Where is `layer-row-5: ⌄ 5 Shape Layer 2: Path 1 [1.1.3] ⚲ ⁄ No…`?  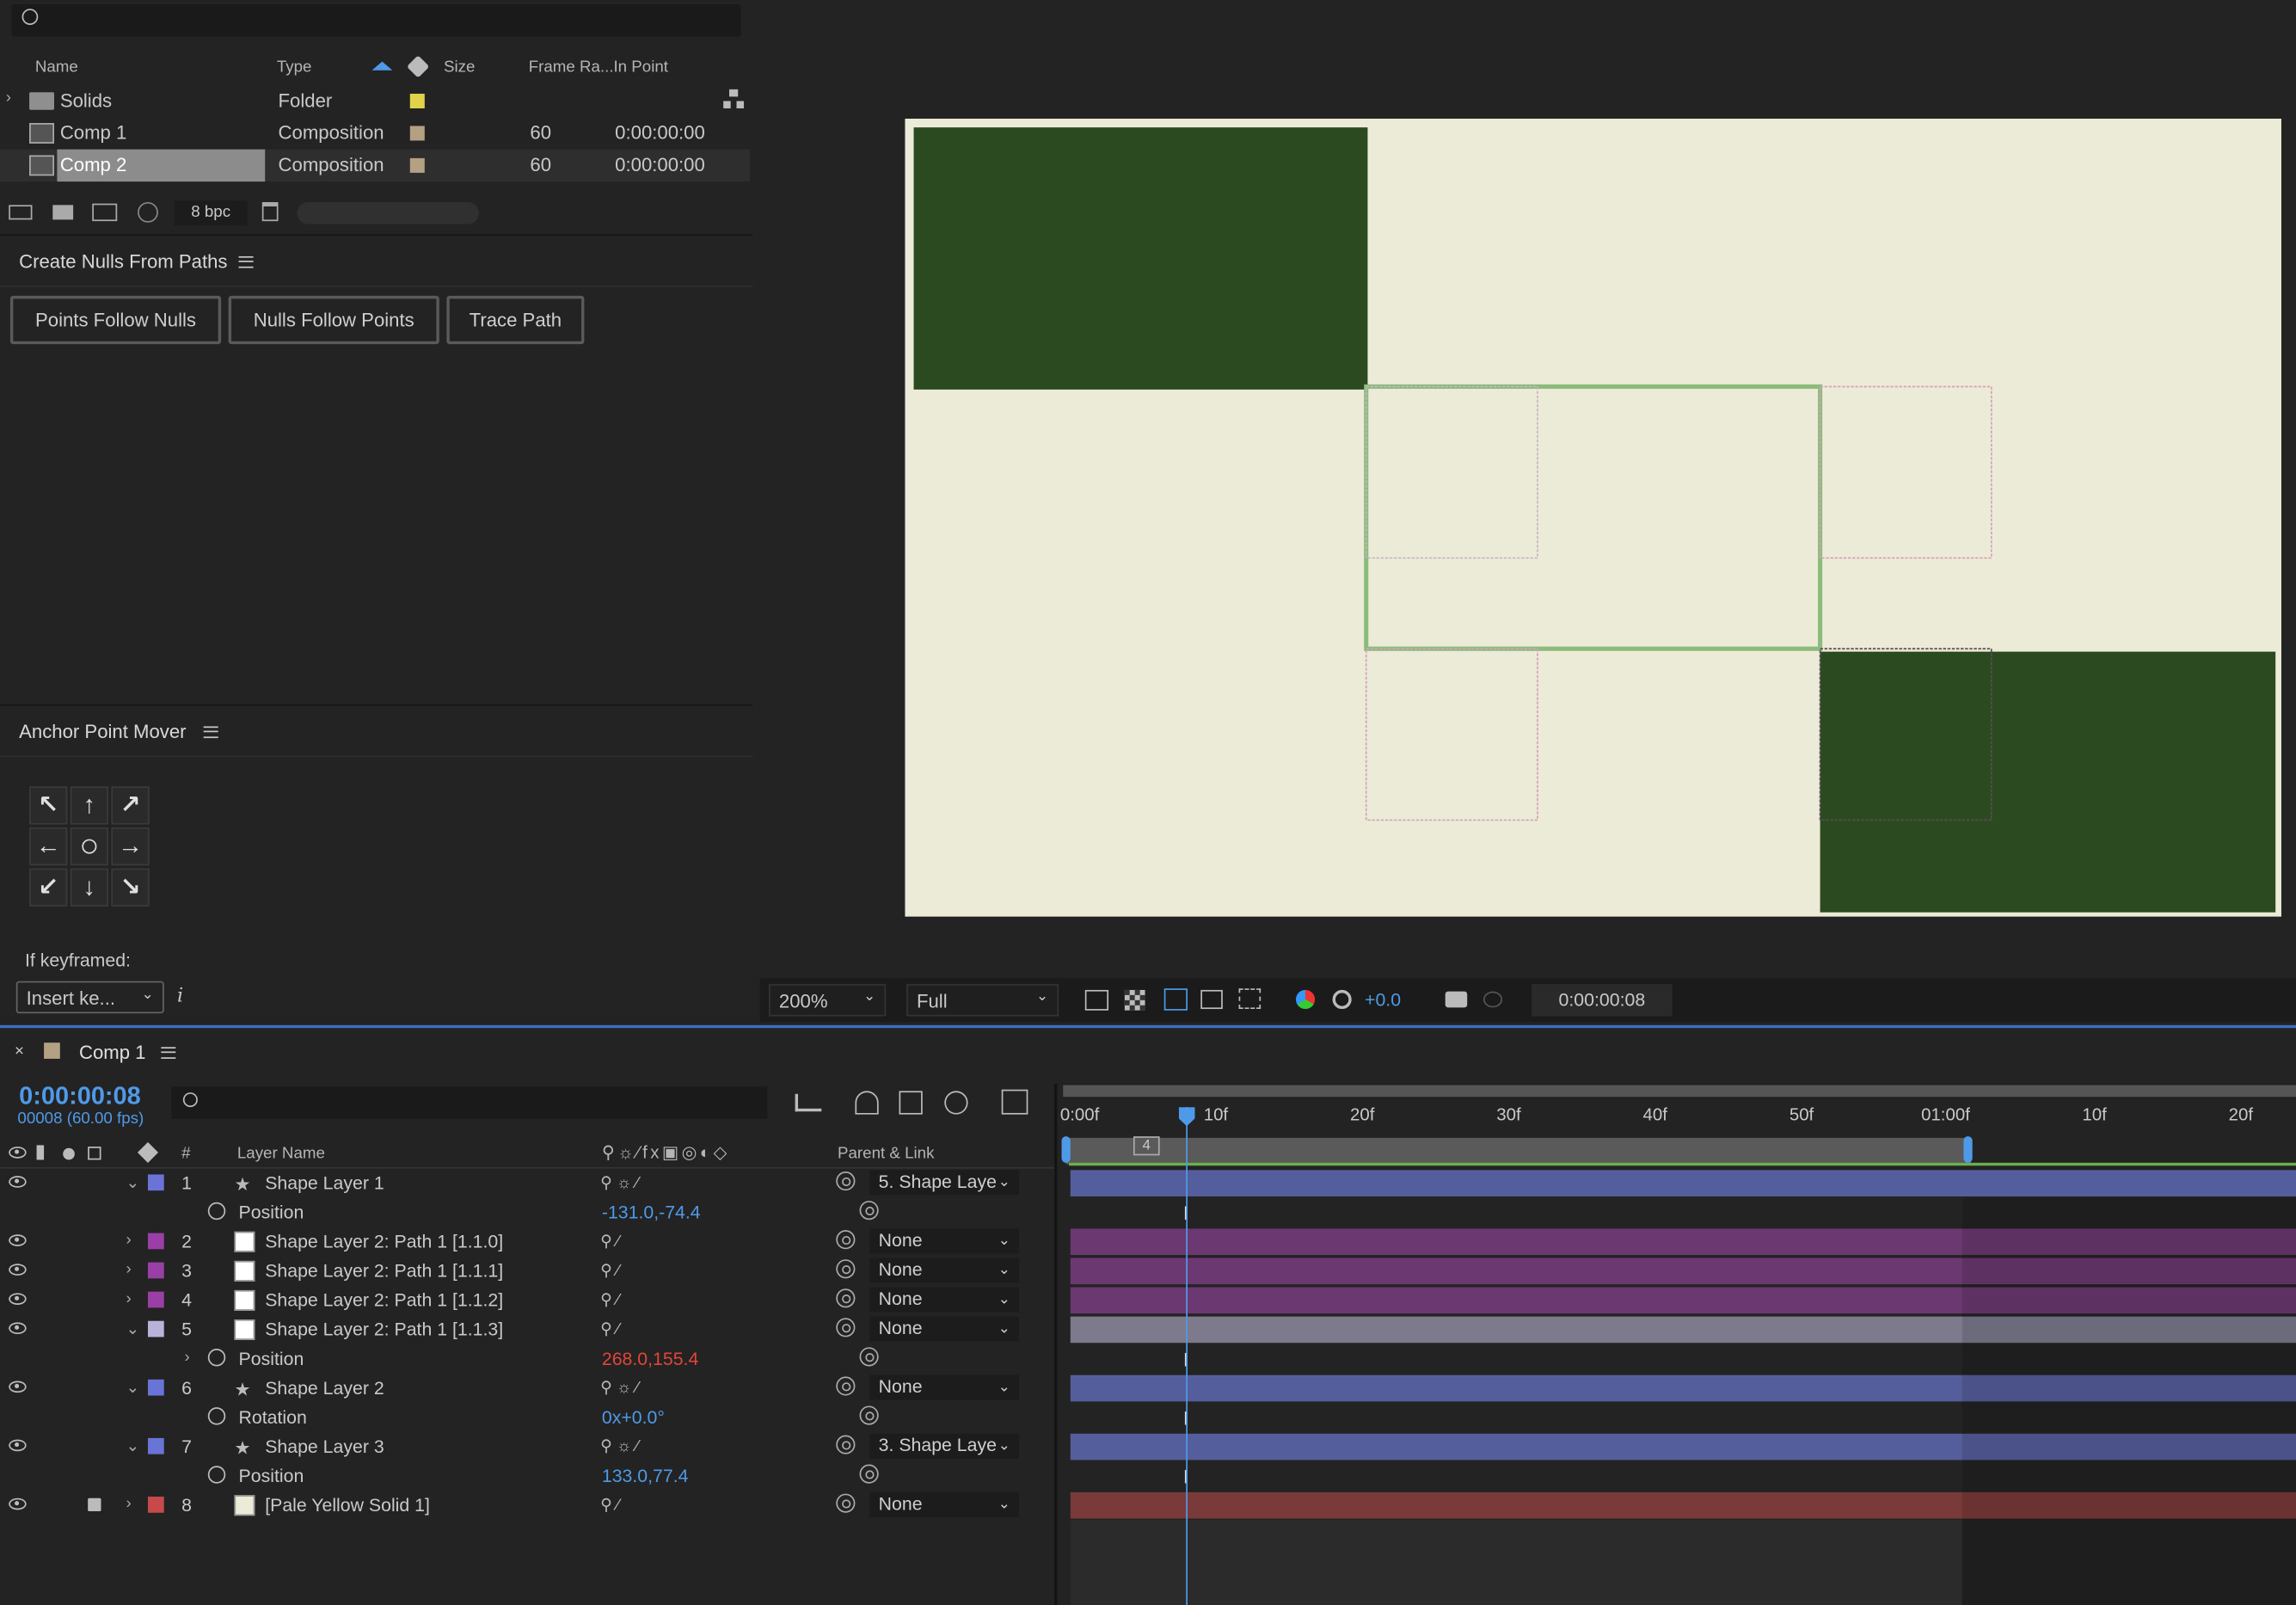
layer-row-5: ⌄ 5 Shape Layer 2: Path 1 [1.1.3] ⚲ ⁄ No… is located at coordinates (527, 1329).